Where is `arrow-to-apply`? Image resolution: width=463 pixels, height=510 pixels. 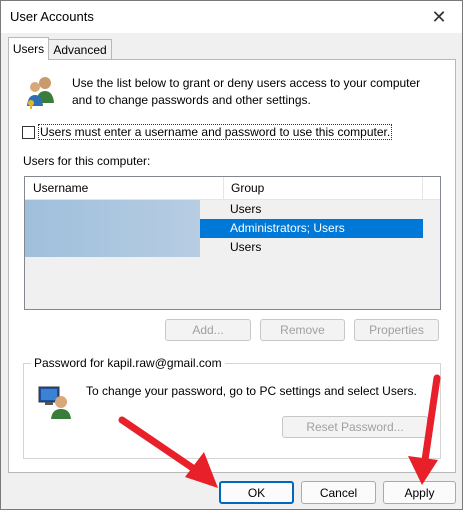 arrow-to-apply is located at coordinates (424, 429).